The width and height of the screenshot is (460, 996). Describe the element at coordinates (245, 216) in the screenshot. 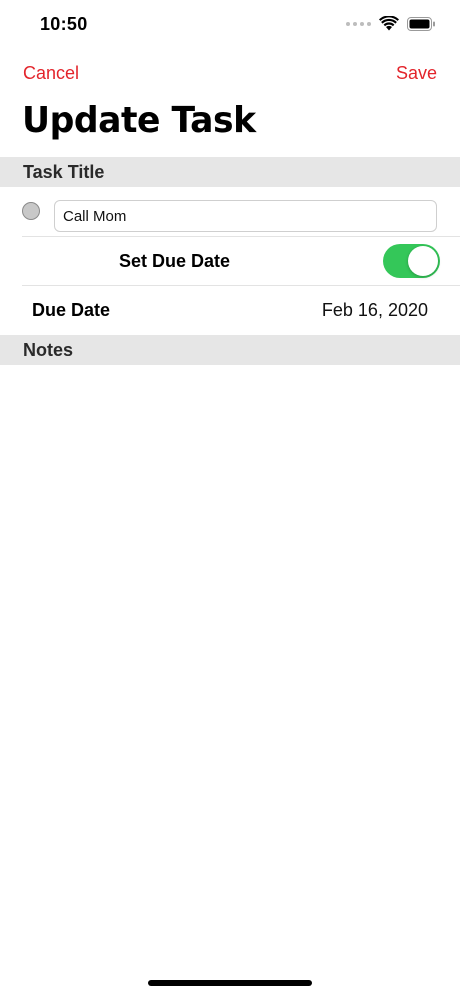

I see `task-title-input` at that location.